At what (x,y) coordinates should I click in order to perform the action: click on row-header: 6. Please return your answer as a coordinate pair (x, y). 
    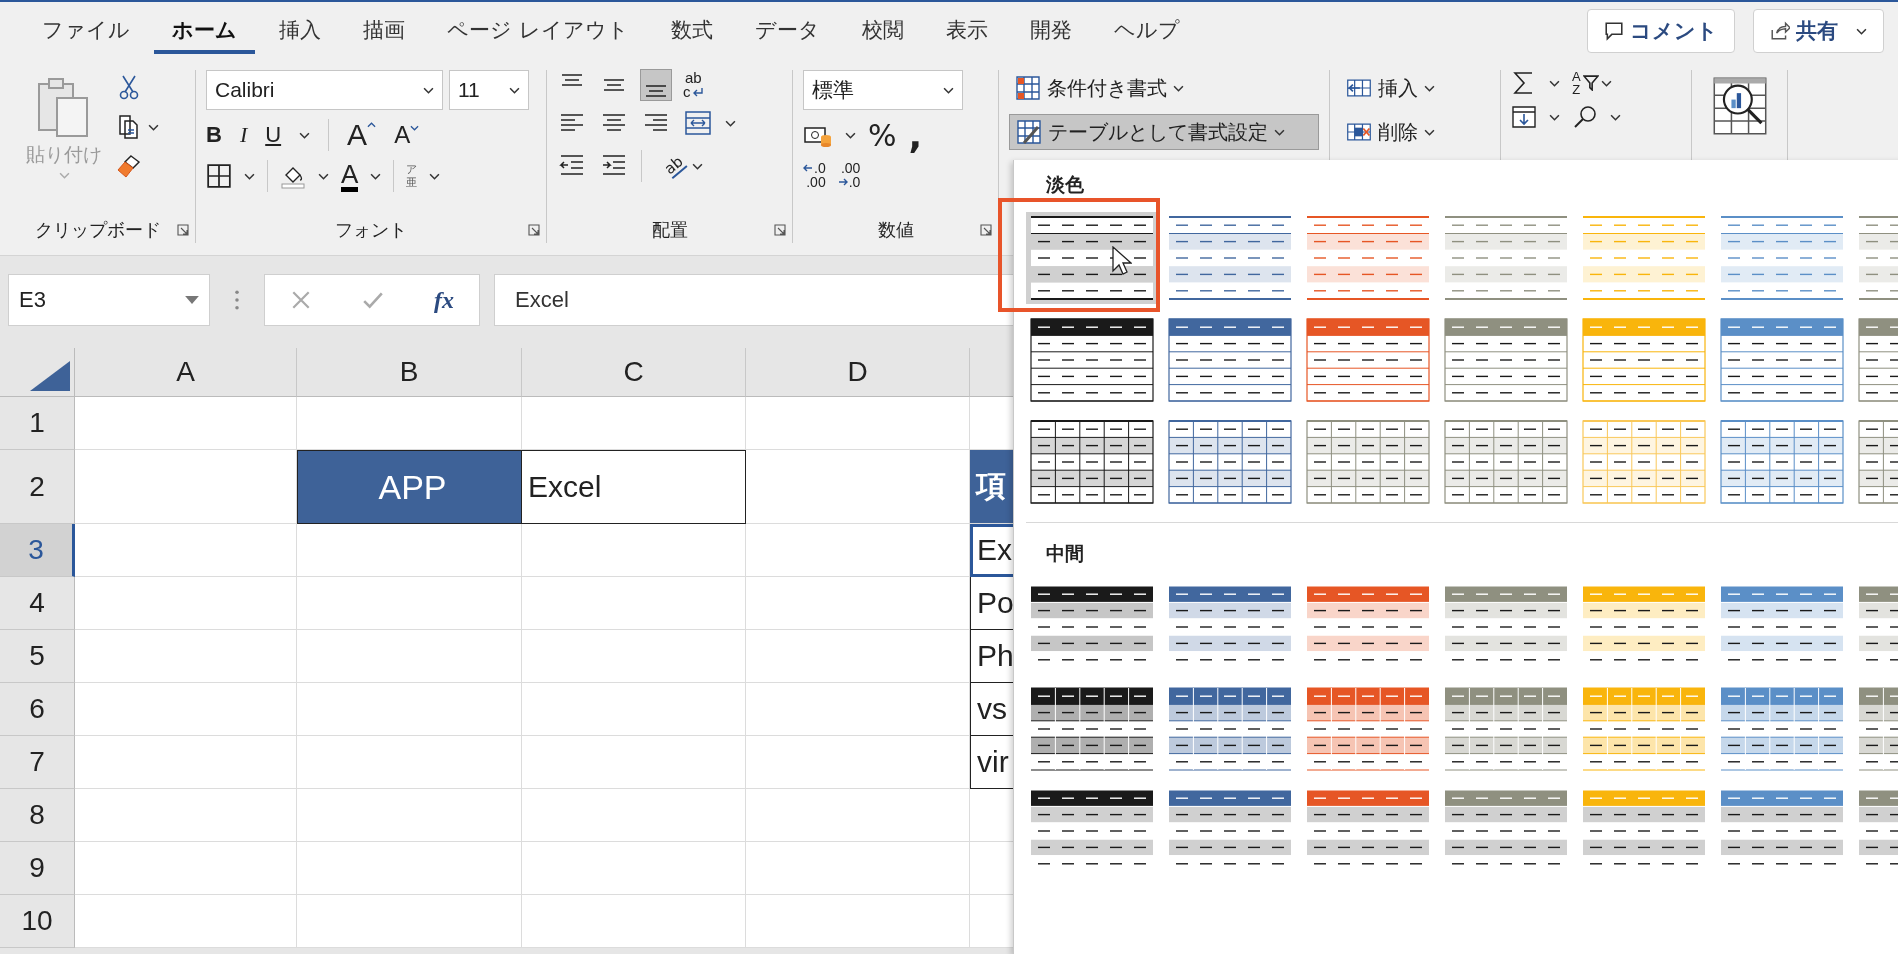
    Looking at the image, I should click on (37, 709).